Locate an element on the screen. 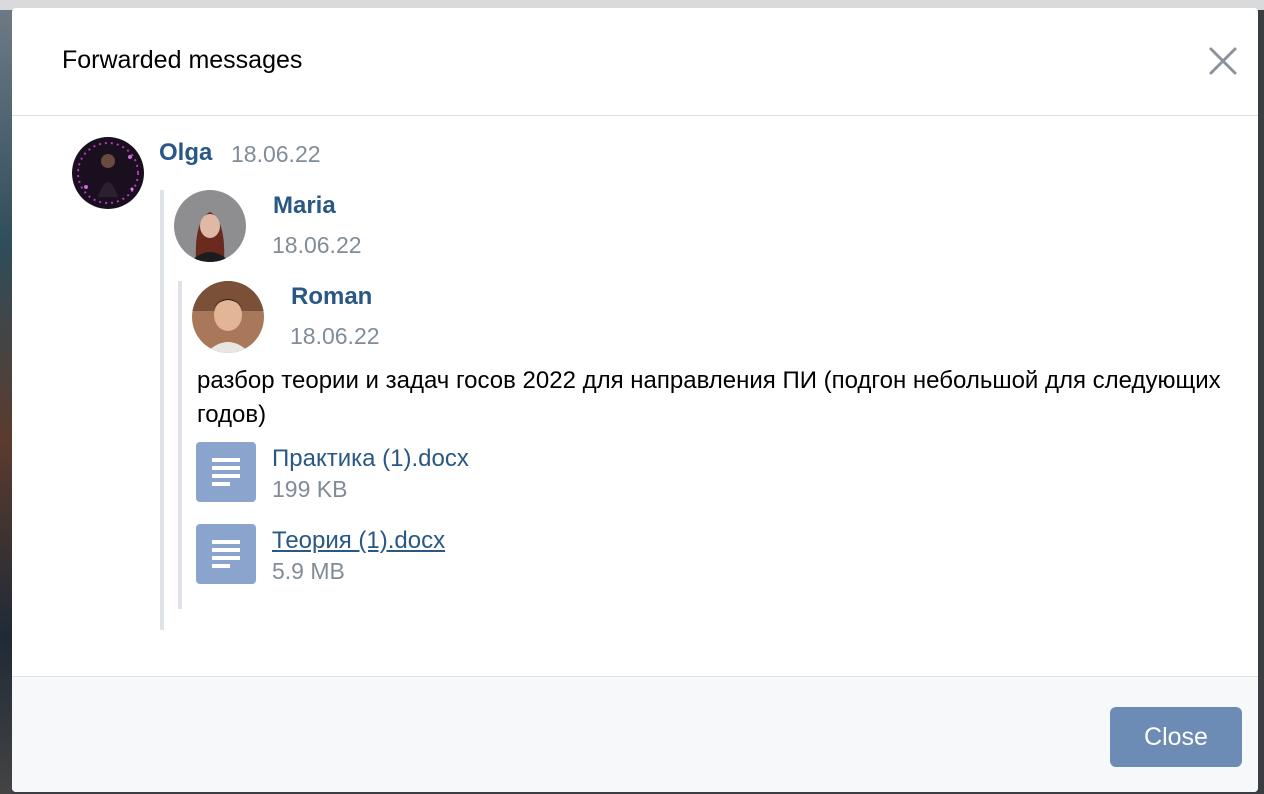  close-icon is located at coordinates (1223, 61).